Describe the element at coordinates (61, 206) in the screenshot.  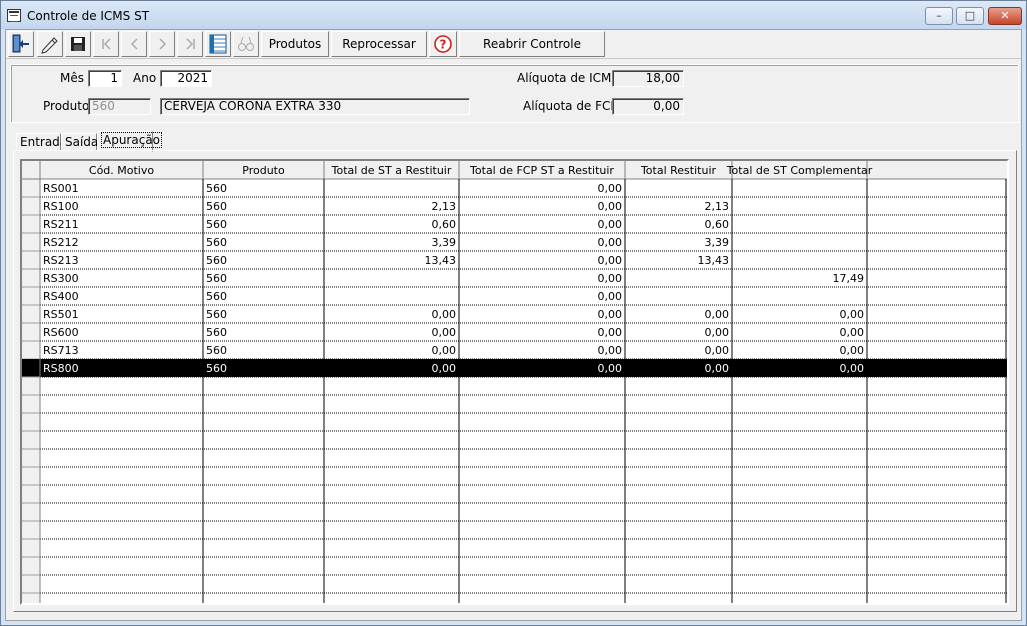
I see `grid-cell: RS100` at that location.